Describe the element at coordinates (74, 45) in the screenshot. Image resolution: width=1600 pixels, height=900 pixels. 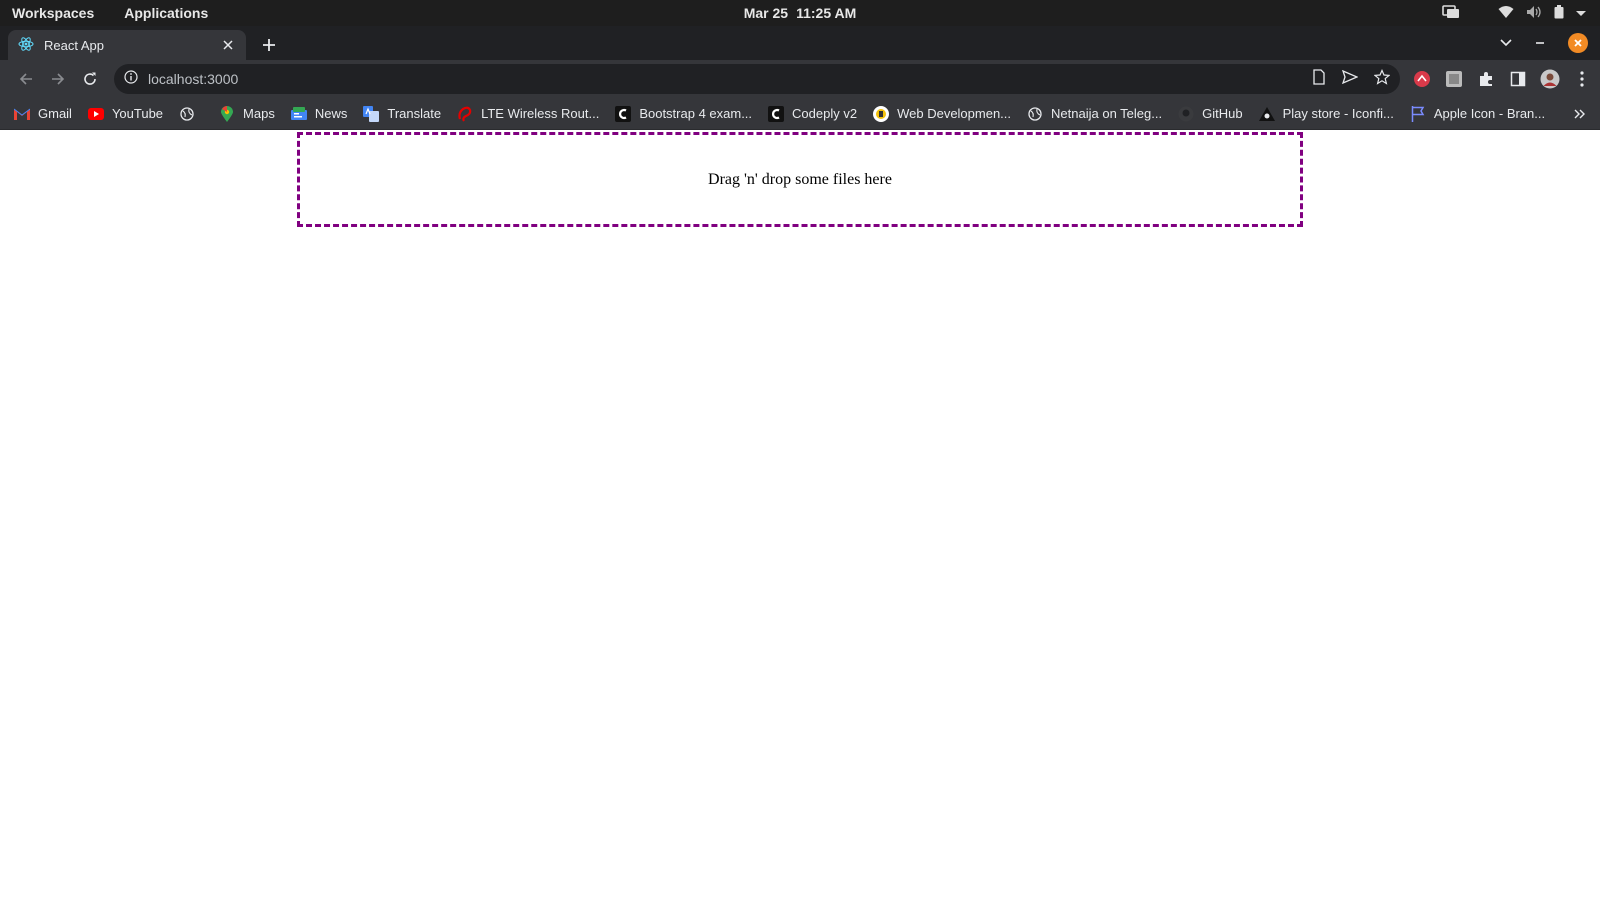
I see `tab-title: React App` at that location.